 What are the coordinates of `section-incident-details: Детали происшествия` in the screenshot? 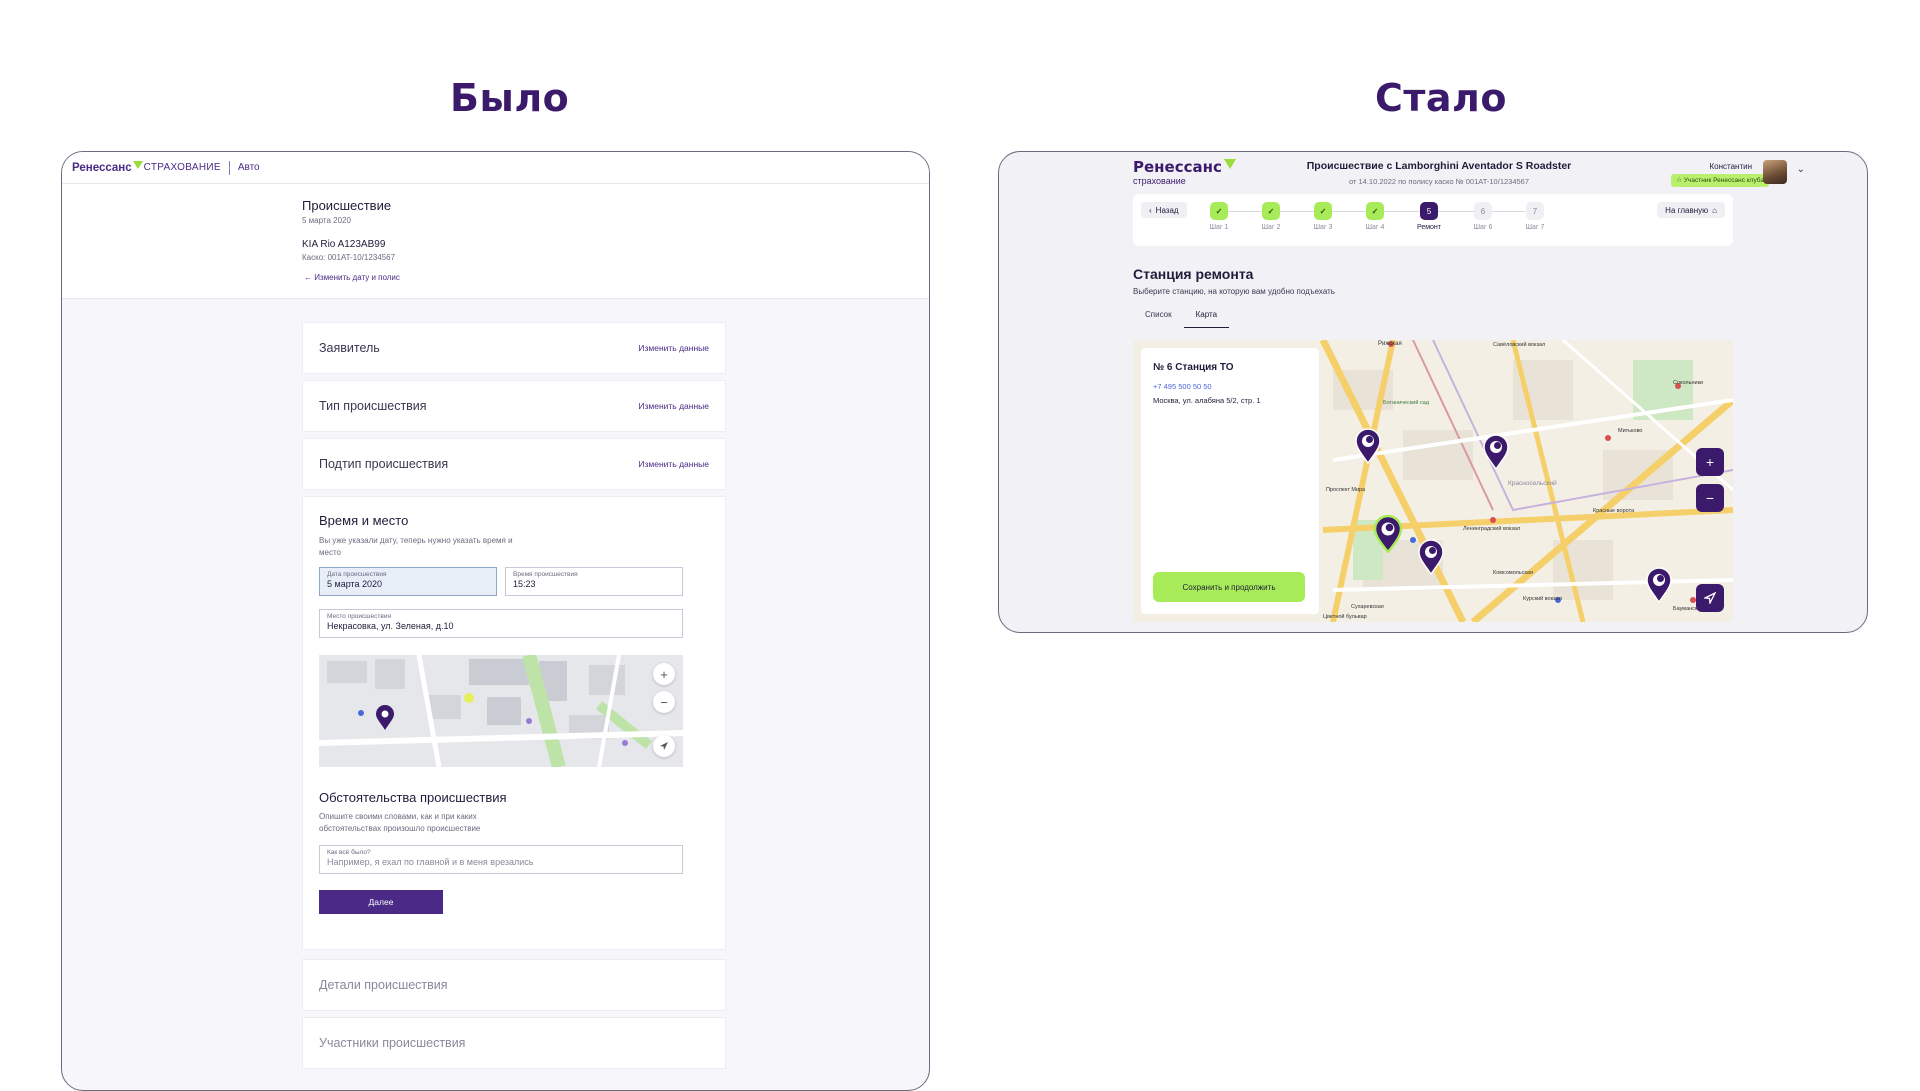 It's located at (514, 985).